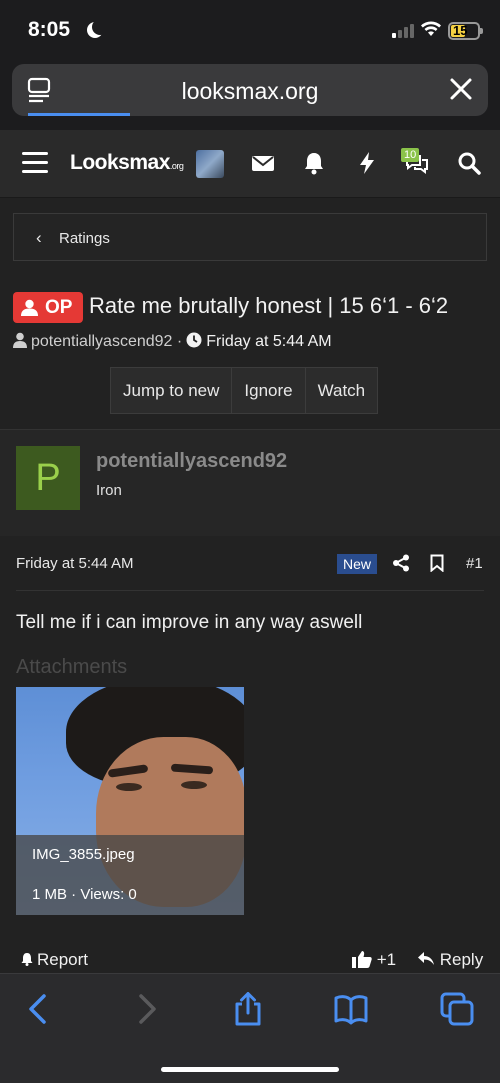  I want to click on report-button: Report, so click(54, 960).